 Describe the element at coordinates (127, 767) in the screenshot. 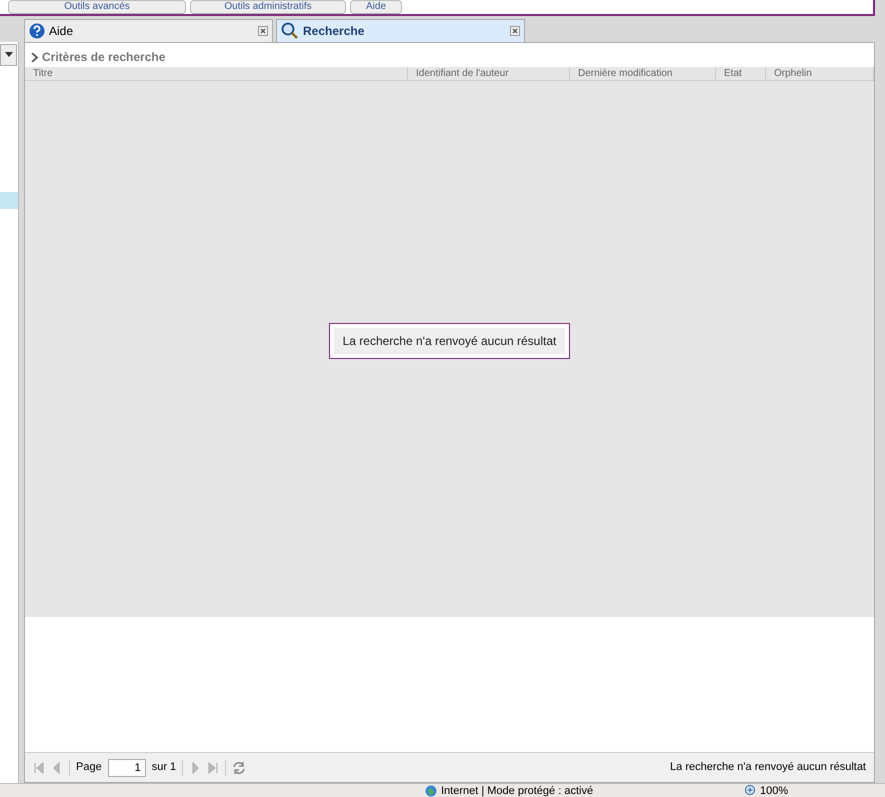

I see `page-input: 1` at that location.